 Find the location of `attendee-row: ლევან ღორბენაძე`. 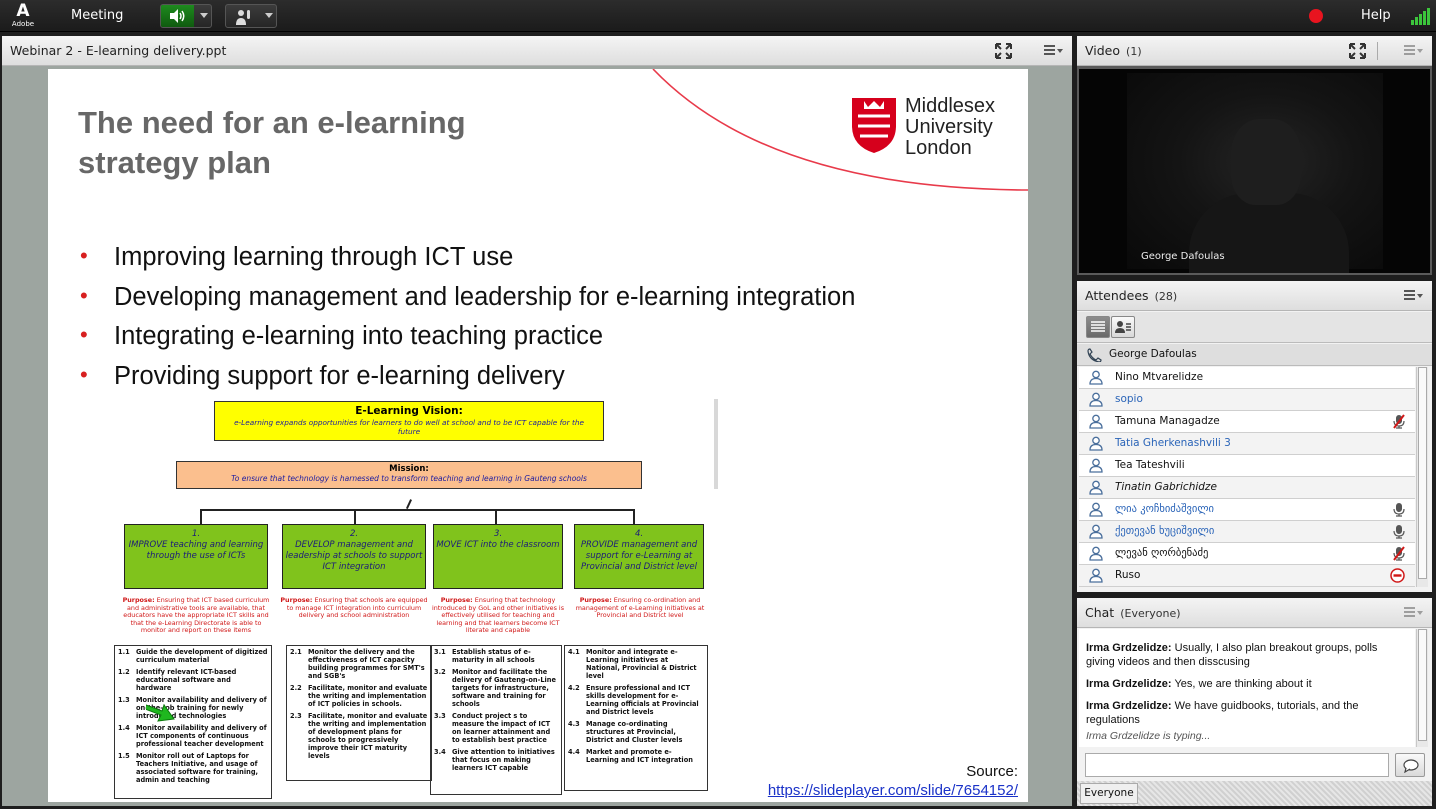

attendee-row: ლევან ღორბენაძე is located at coordinates (1247, 554).